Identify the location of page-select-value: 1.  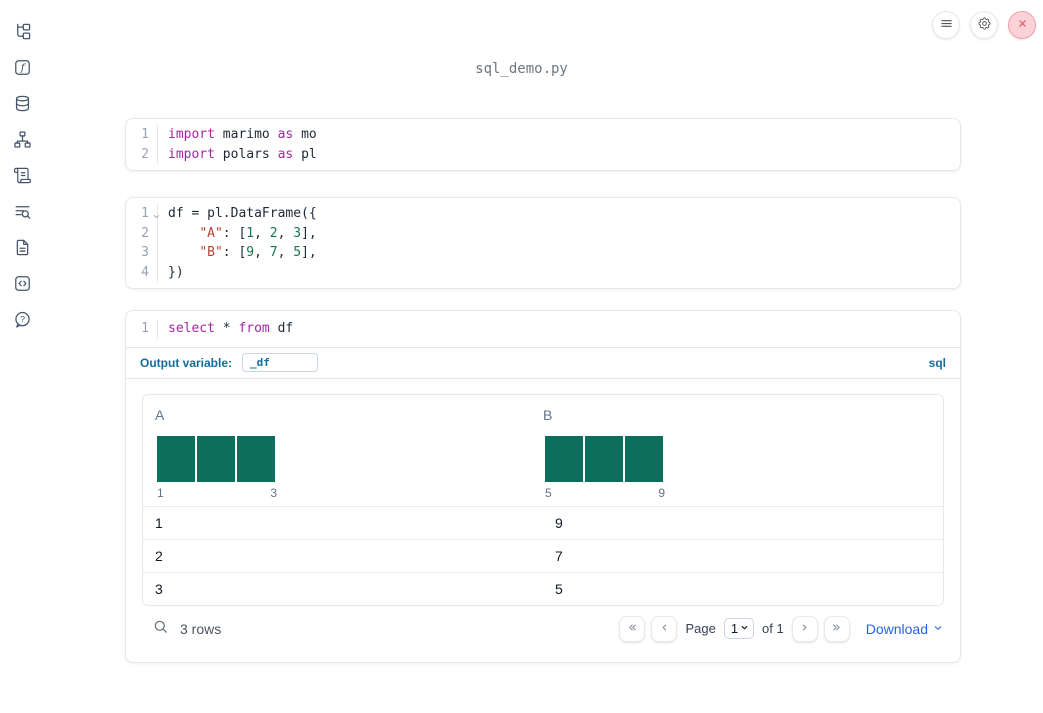
(734, 628).